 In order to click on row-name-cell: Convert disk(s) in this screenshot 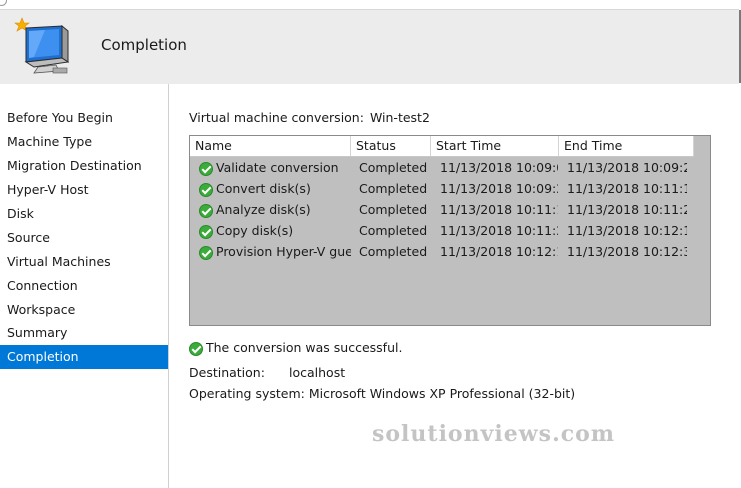, I will do `click(275, 188)`.